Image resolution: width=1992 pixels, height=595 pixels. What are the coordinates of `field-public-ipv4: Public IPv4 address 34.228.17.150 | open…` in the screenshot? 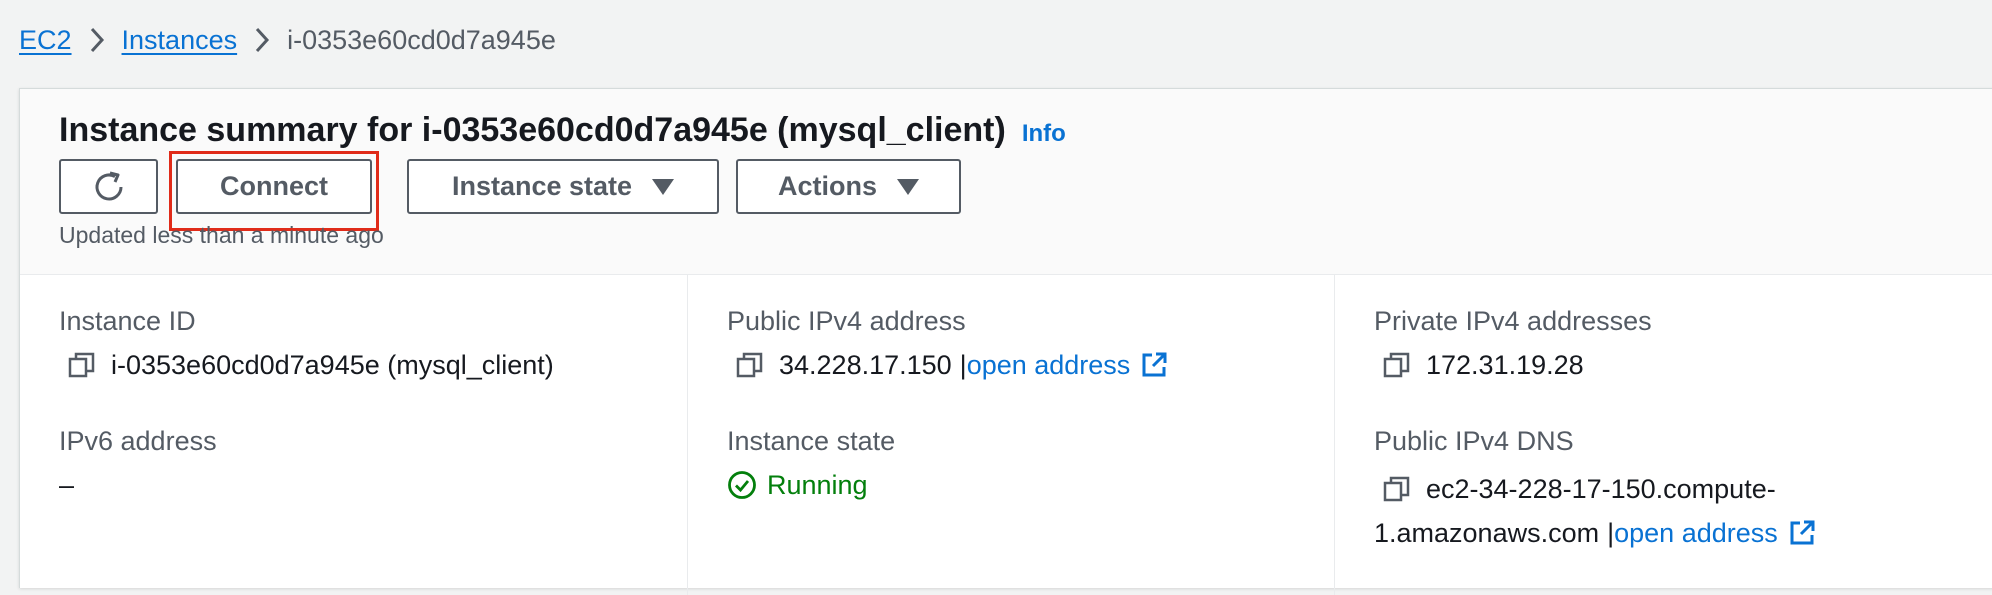 It's located at (947, 343).